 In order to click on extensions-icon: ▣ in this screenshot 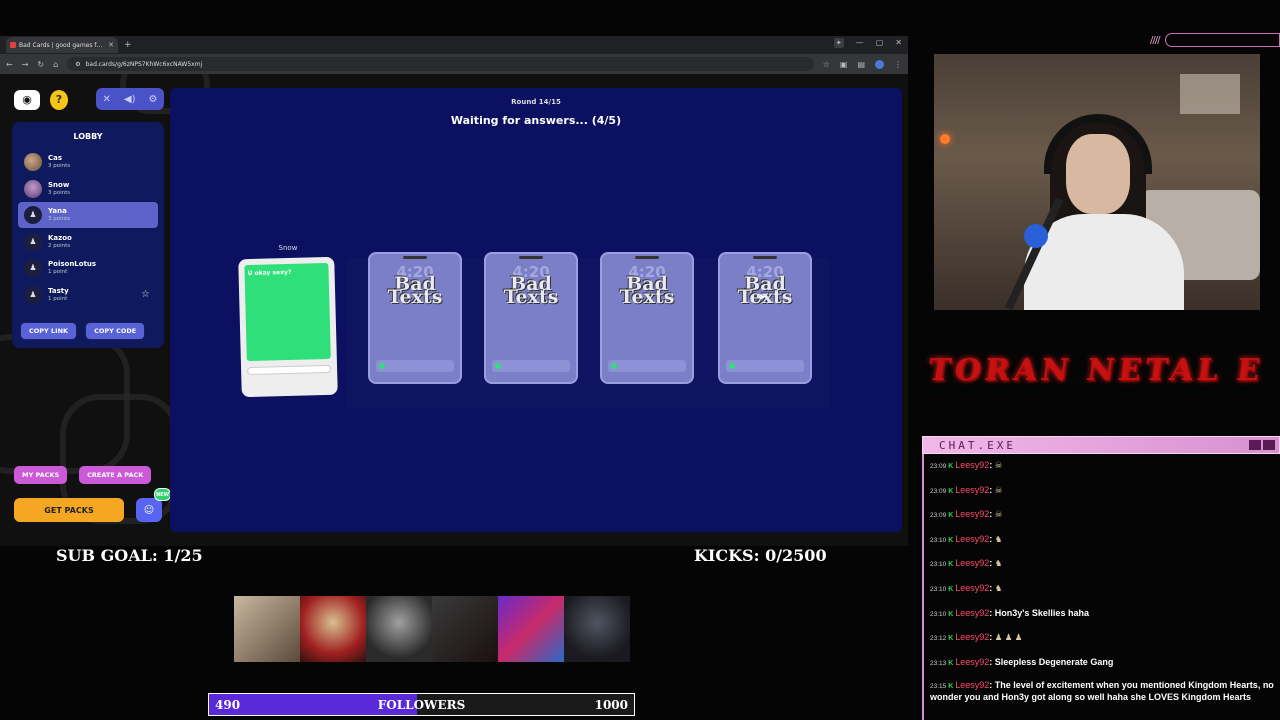, I will do `click(844, 64)`.